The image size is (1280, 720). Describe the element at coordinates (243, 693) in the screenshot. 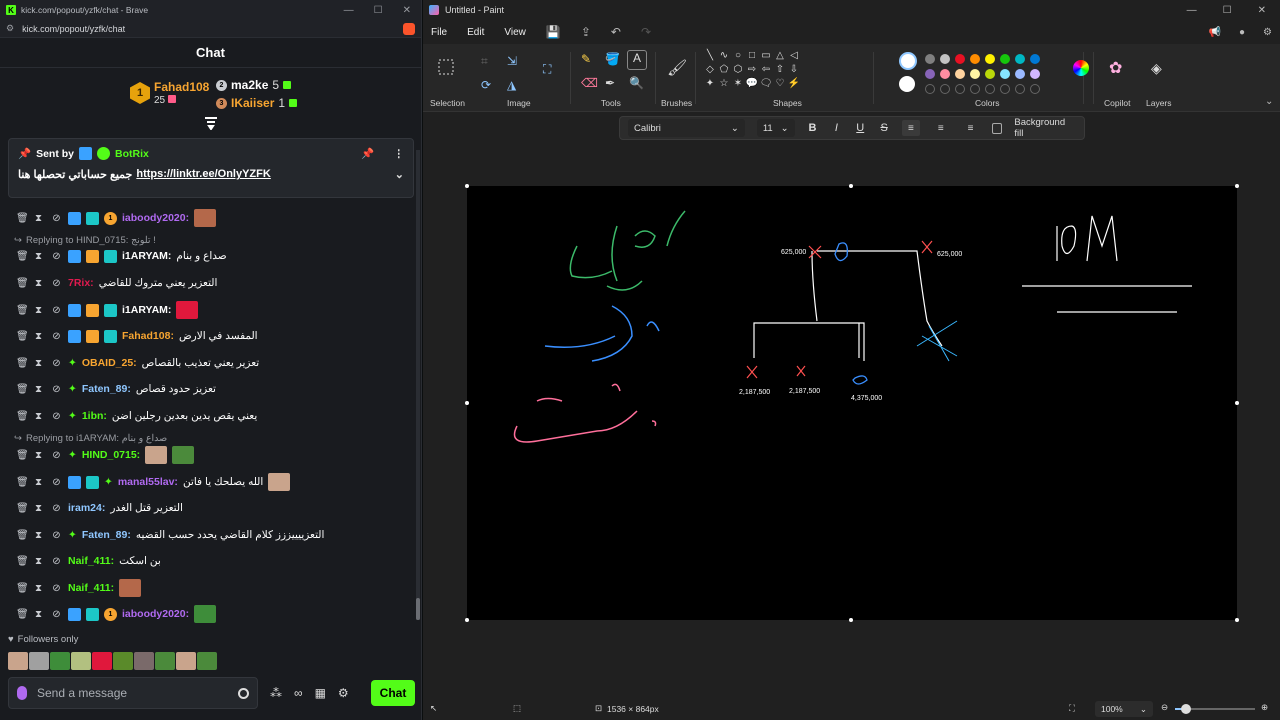

I see `emoji-icon` at that location.